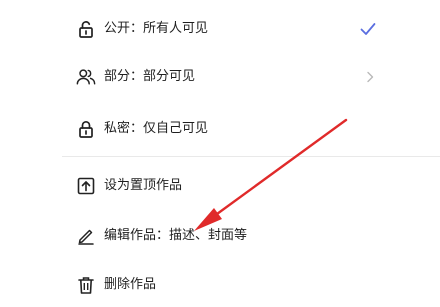  I want to click on pin-work-button: 设为置顶作品, so click(220, 186).